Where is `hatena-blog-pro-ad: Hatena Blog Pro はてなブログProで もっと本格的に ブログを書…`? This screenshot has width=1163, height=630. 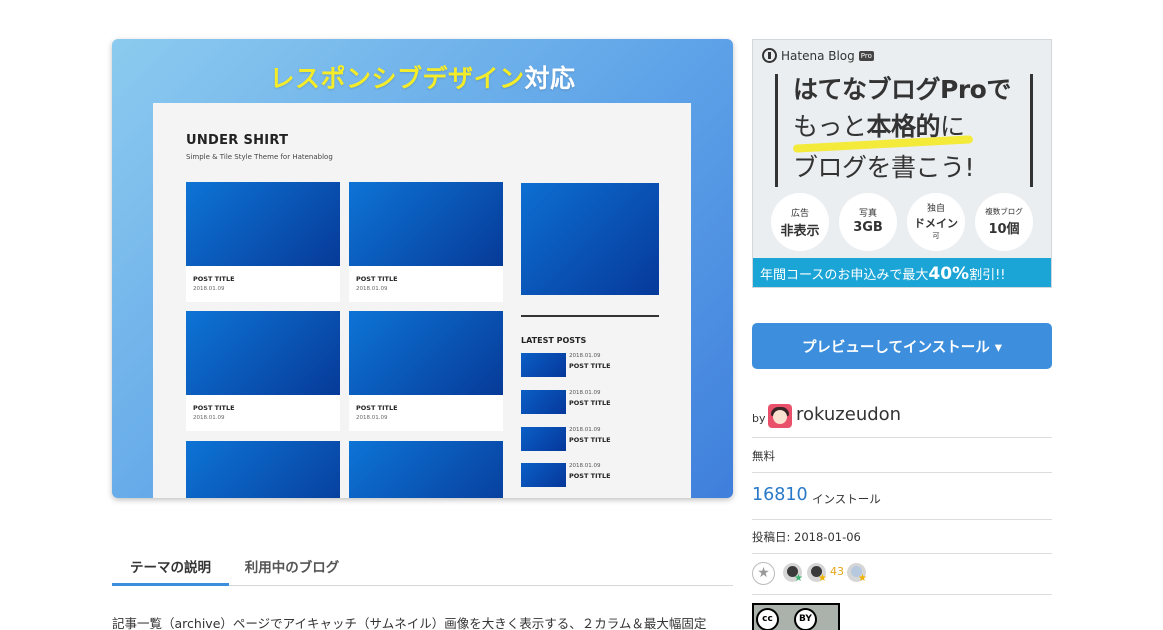
hatena-blog-pro-ad: Hatena Blog Pro はてなブログProで もっと本格的に ブログを書… is located at coordinates (902, 163).